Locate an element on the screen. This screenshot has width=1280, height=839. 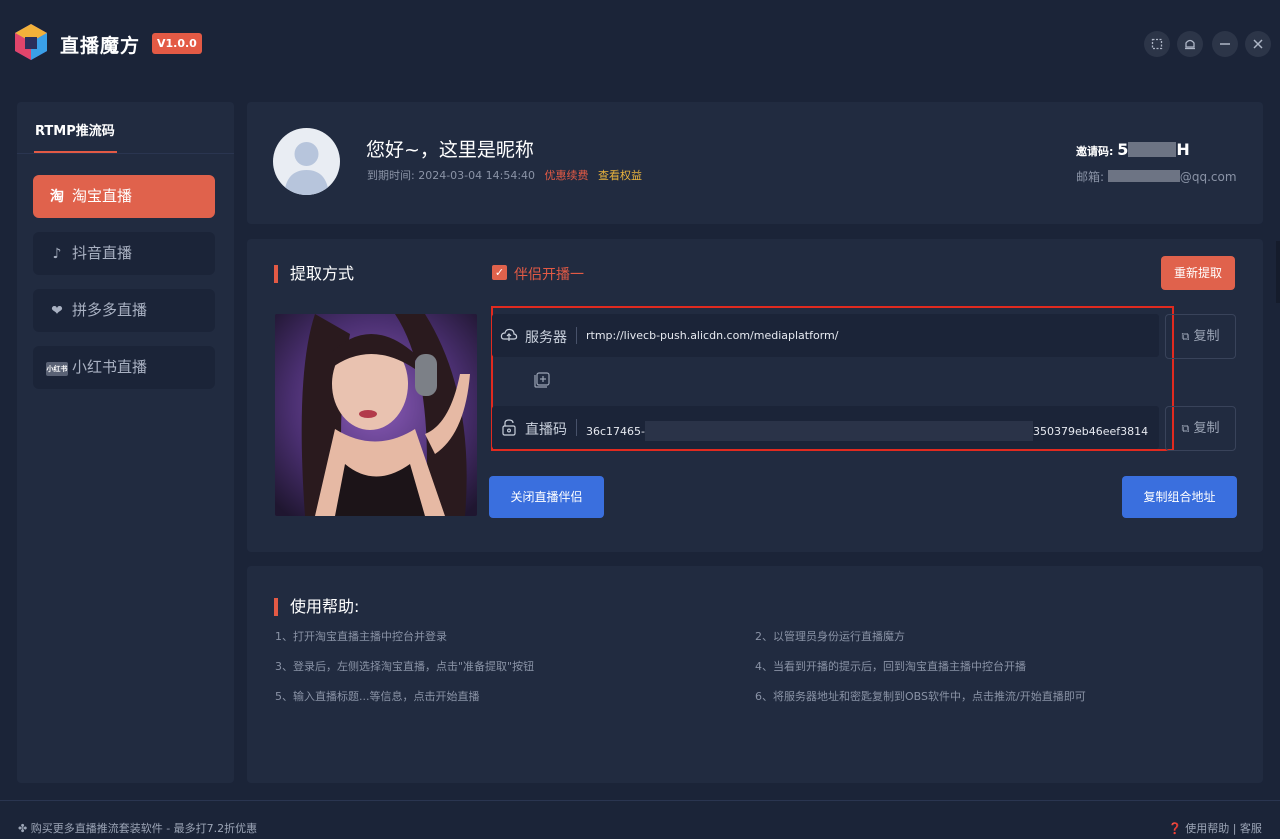
email-suffix: @qq.com is located at coordinates (1208, 177).